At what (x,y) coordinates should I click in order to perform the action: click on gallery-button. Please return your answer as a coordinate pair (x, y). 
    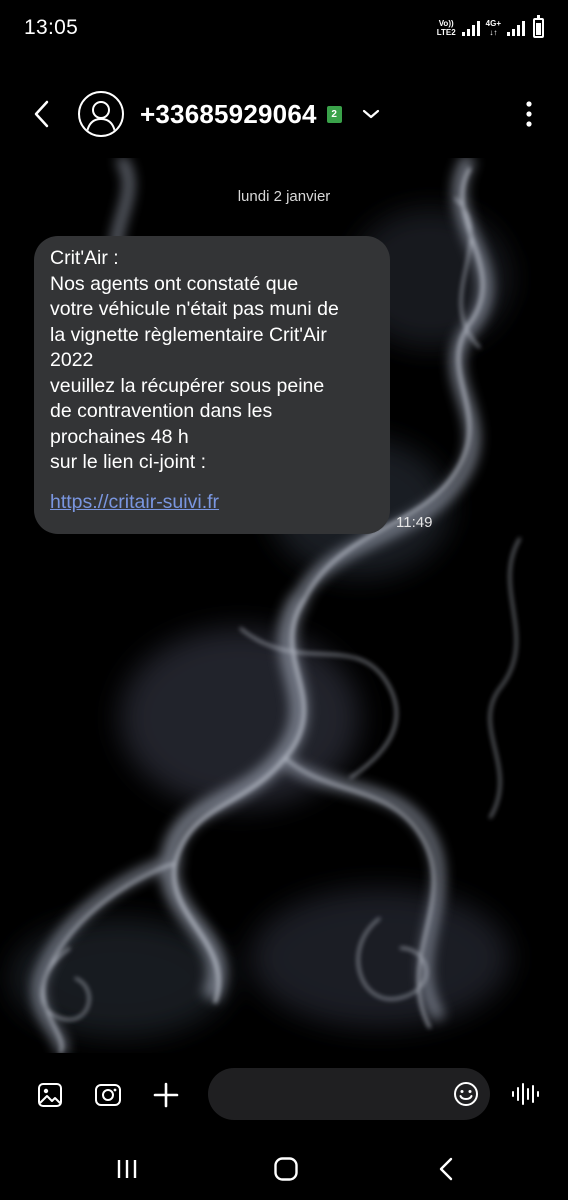
    Looking at the image, I should click on (50, 1095).